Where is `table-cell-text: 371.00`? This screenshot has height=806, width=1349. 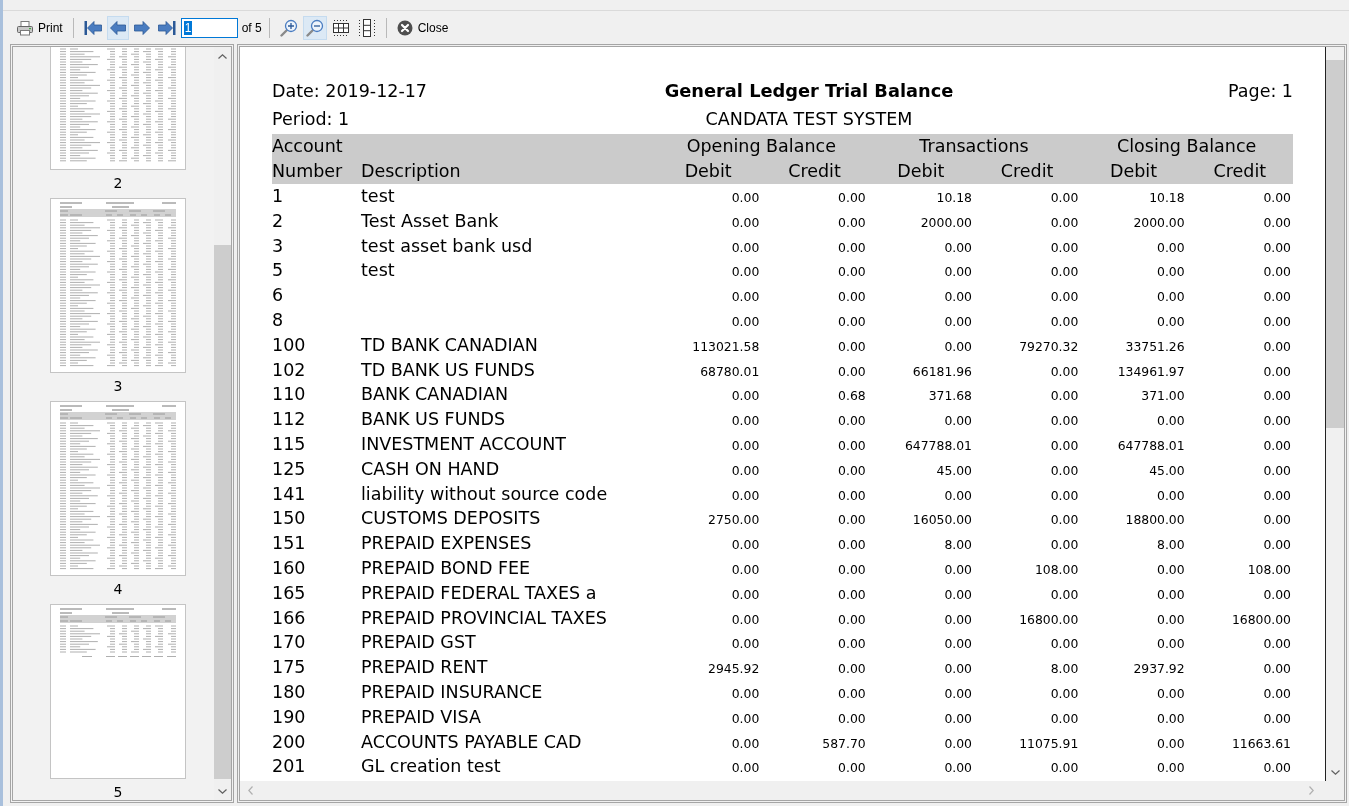 table-cell-text: 371.00 is located at coordinates (1163, 396).